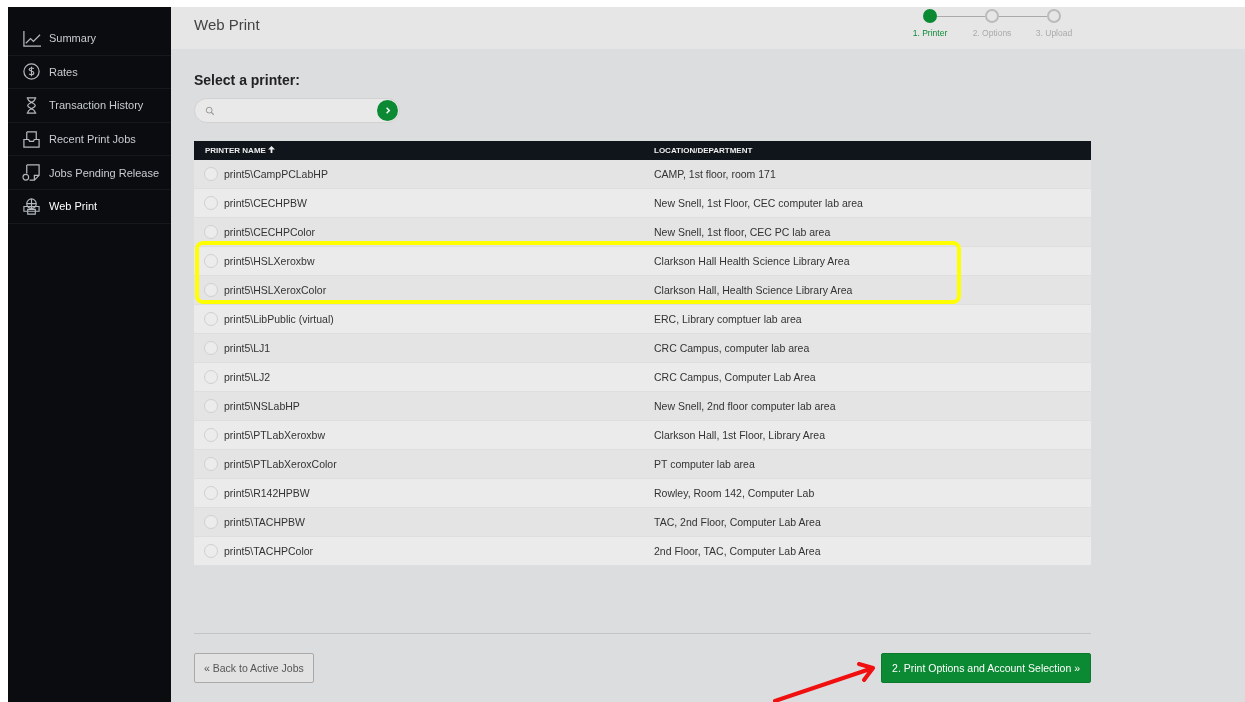 The height and width of the screenshot is (702, 1245). Describe the element at coordinates (745, 406) in the screenshot. I see `printer-location: New Snell, 2nd floor computer lab area` at that location.